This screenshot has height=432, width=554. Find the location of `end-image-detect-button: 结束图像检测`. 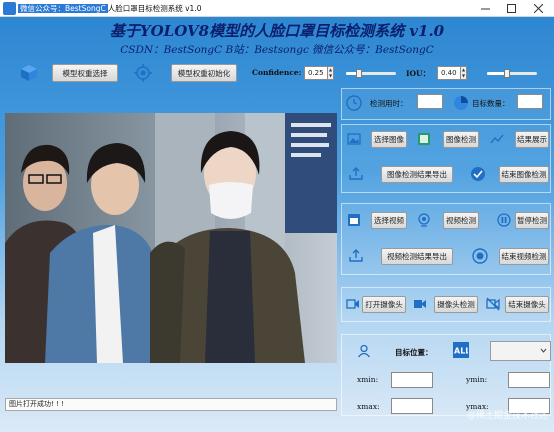

end-image-detect-button: 结束图像检测 is located at coordinates (524, 174).